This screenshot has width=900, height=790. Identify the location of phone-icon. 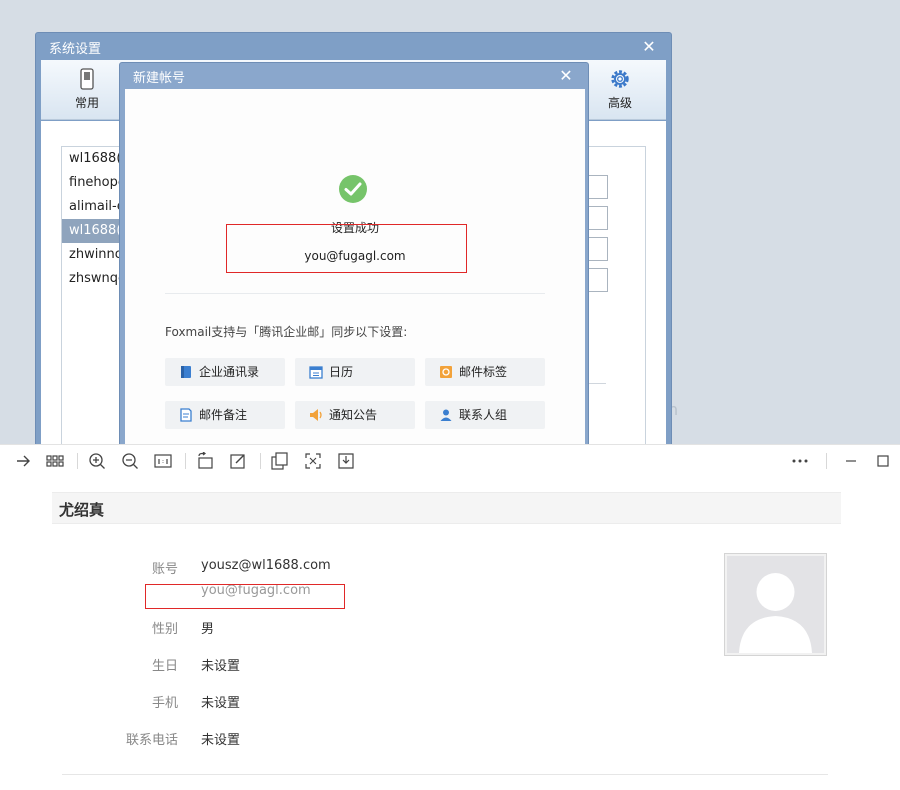
(87, 79).